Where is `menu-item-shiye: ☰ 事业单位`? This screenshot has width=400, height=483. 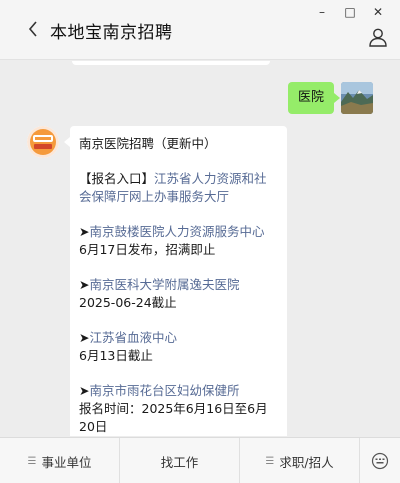 menu-item-shiye: ☰ 事业单位 is located at coordinates (60, 460).